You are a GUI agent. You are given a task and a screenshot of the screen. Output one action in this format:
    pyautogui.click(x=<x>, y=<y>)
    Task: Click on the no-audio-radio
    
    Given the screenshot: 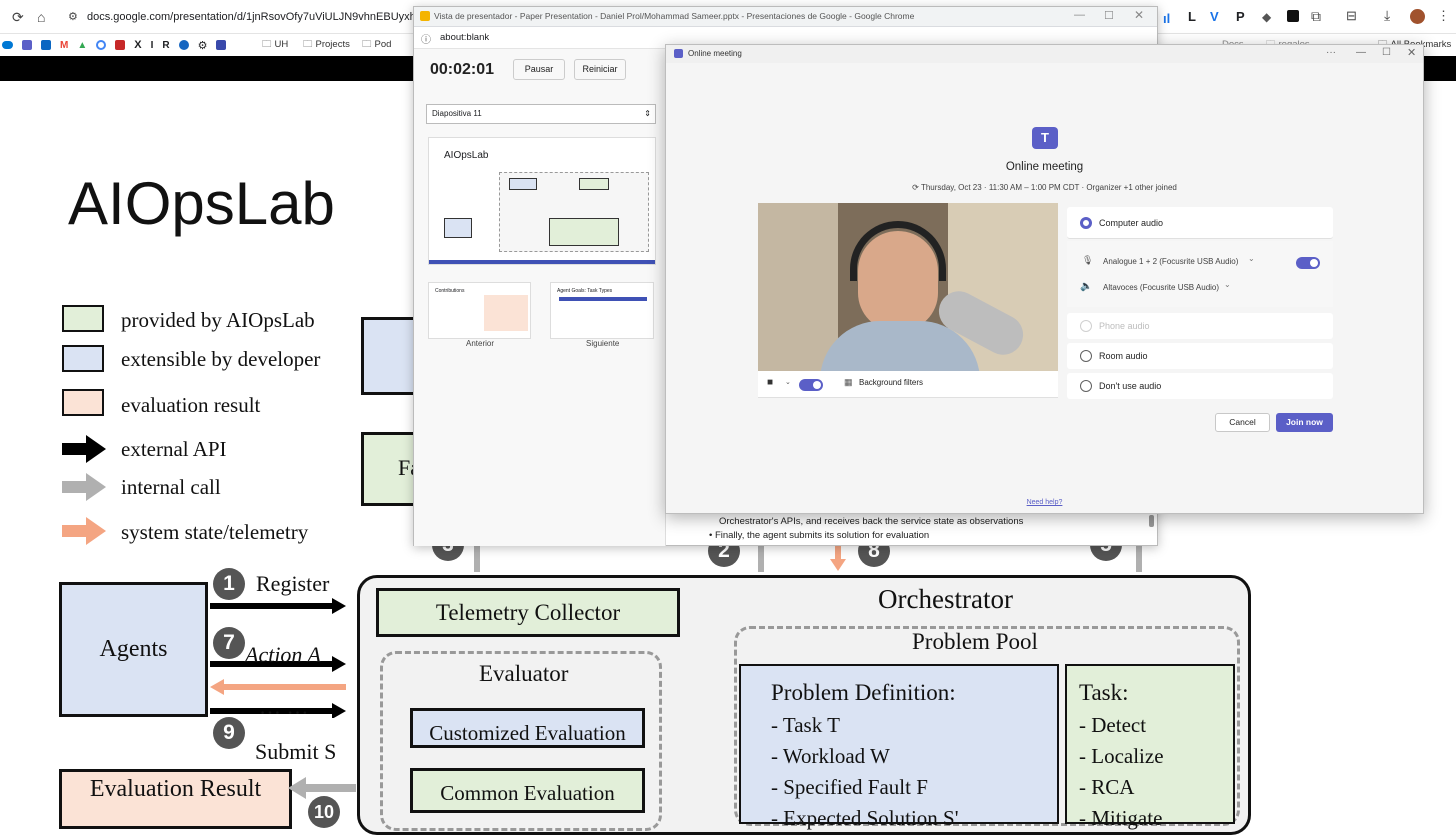 What is the action you would take?
    pyautogui.click(x=1086, y=386)
    